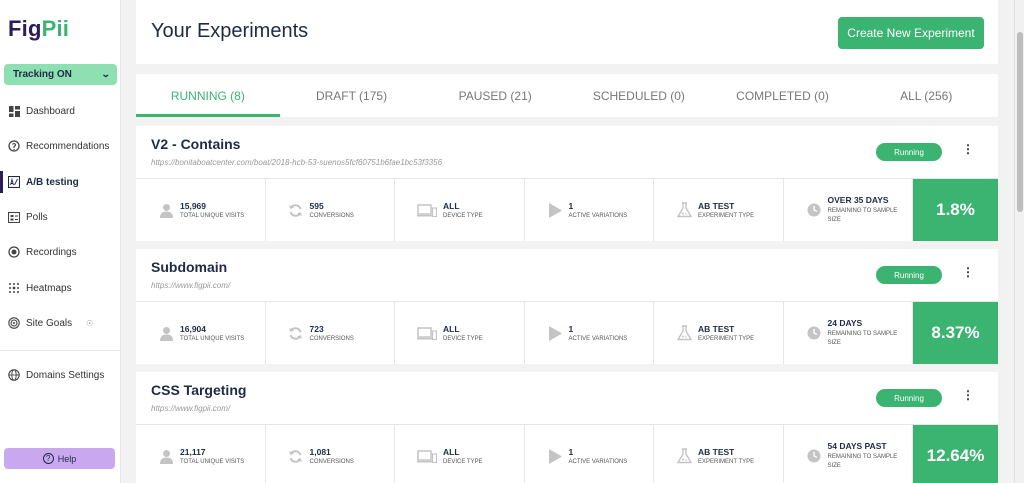 This screenshot has height=483, width=1024. What do you see at coordinates (189, 267) in the screenshot?
I see `experiment-name: Subdomain` at bounding box center [189, 267].